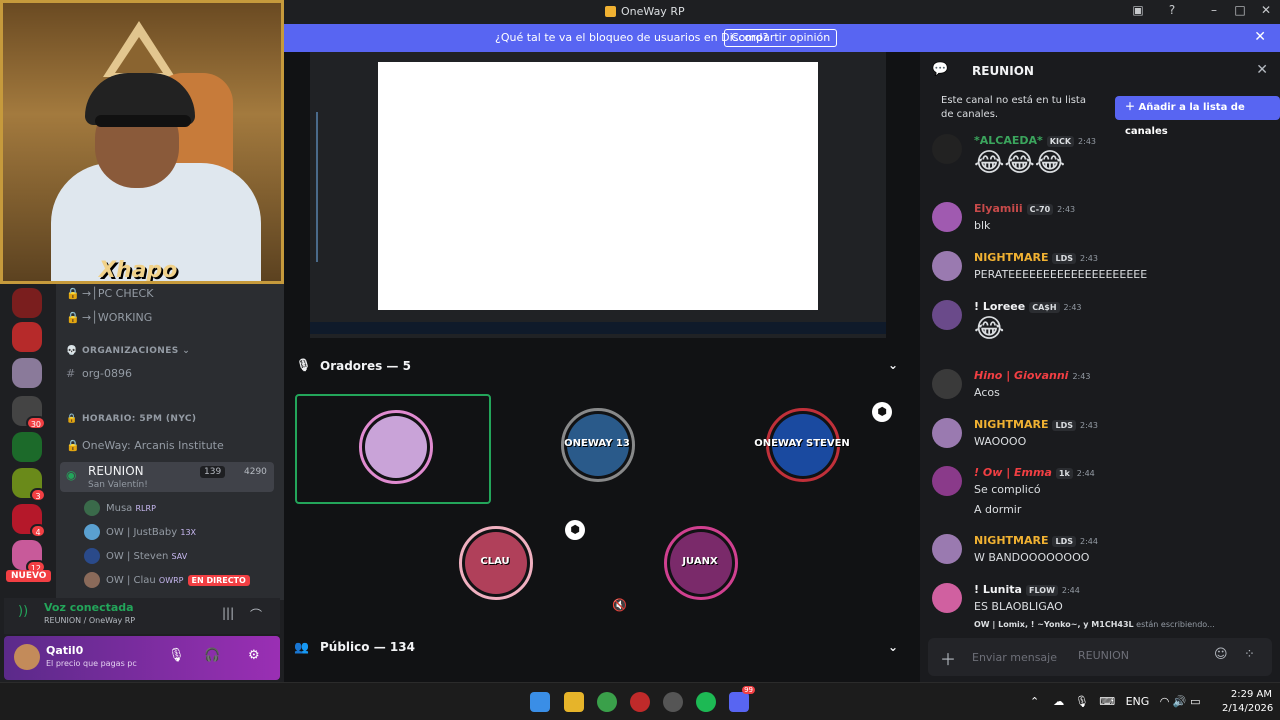  I want to click on channel-working: 🔒 →│WORKING, so click(109, 321).